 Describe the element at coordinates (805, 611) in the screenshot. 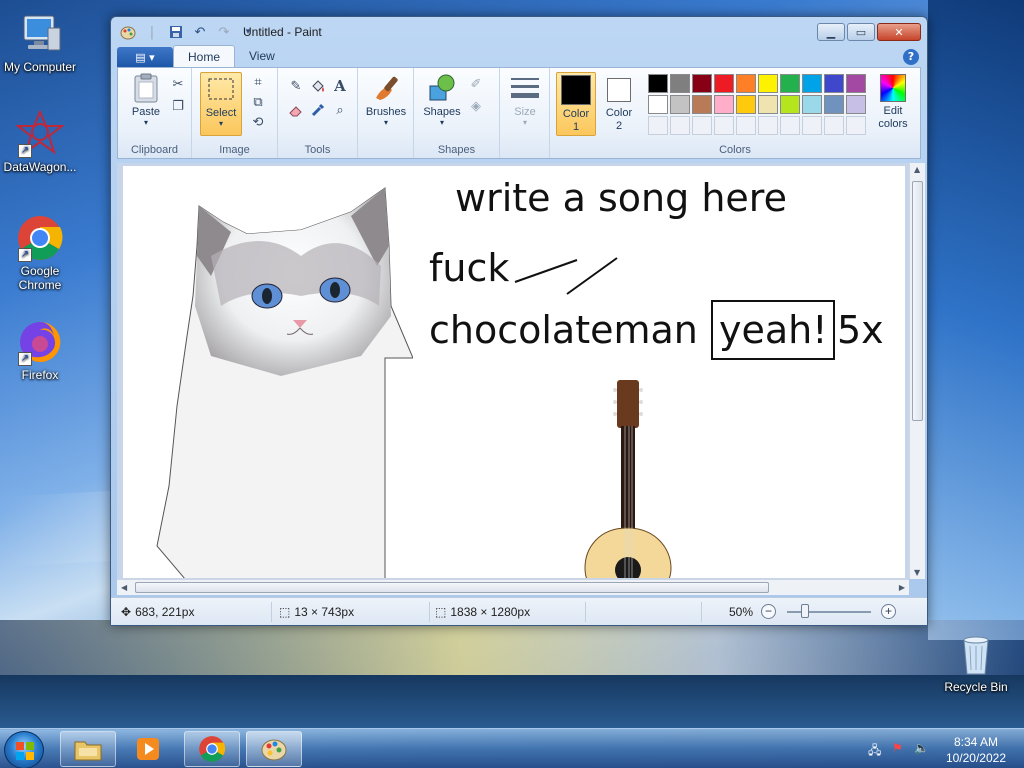

I see `zoom-slider-thumb` at that location.